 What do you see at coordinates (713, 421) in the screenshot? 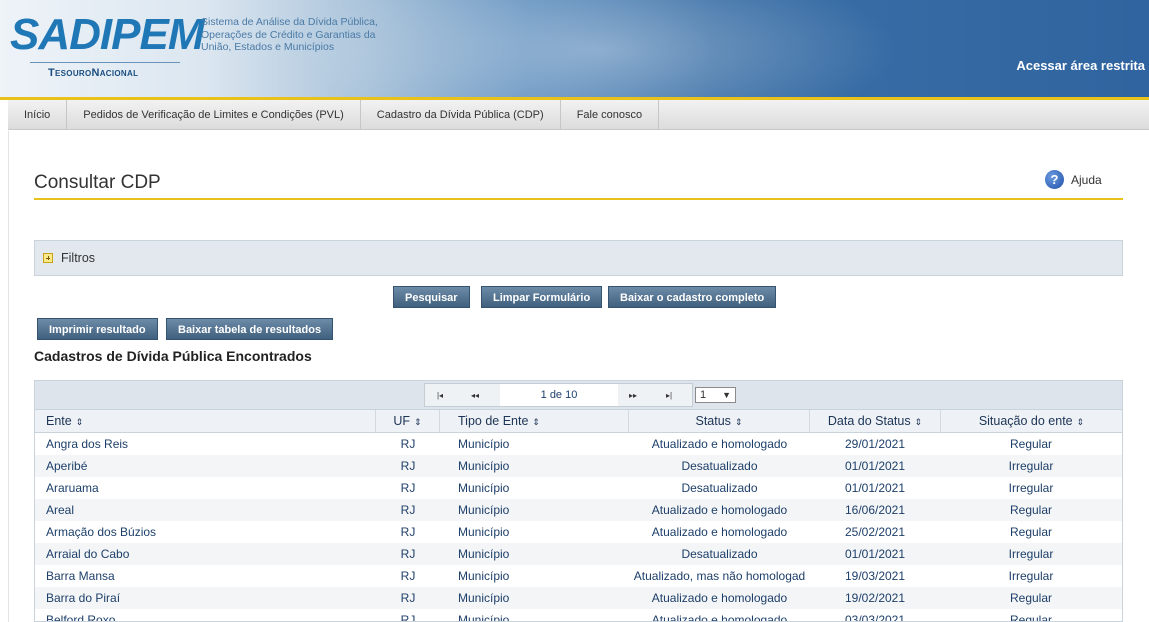
I see `column-header-label: Status` at bounding box center [713, 421].